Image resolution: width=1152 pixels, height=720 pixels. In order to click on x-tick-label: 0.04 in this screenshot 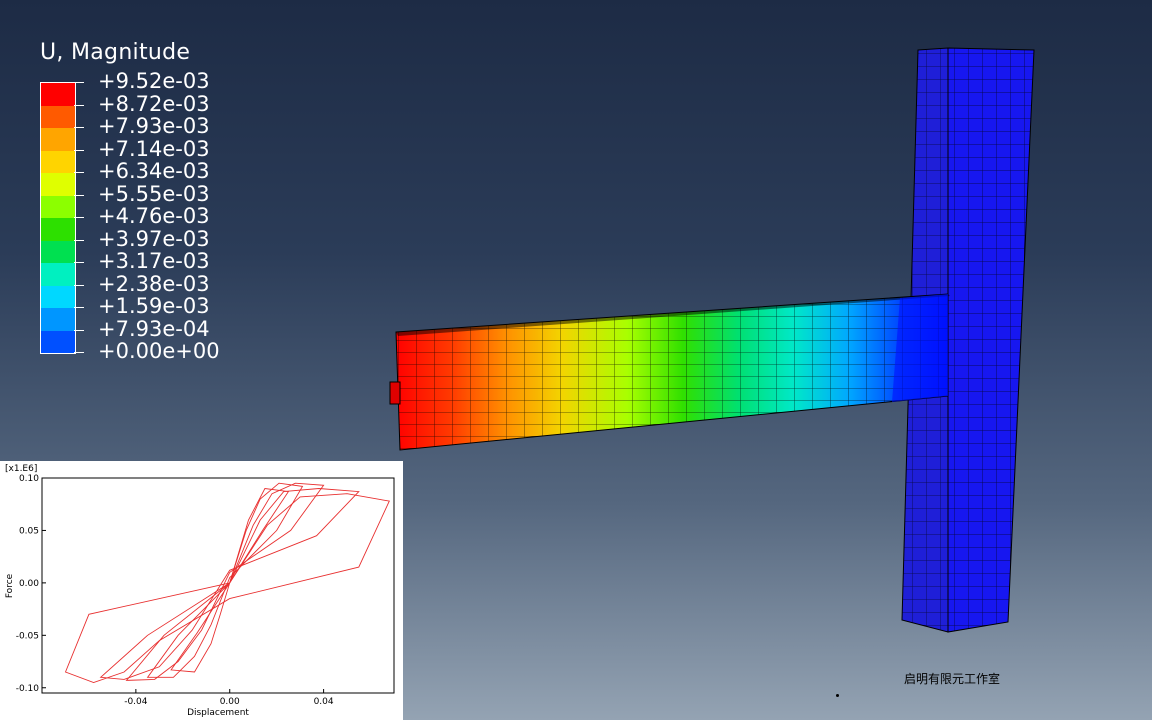, I will do `click(324, 702)`.